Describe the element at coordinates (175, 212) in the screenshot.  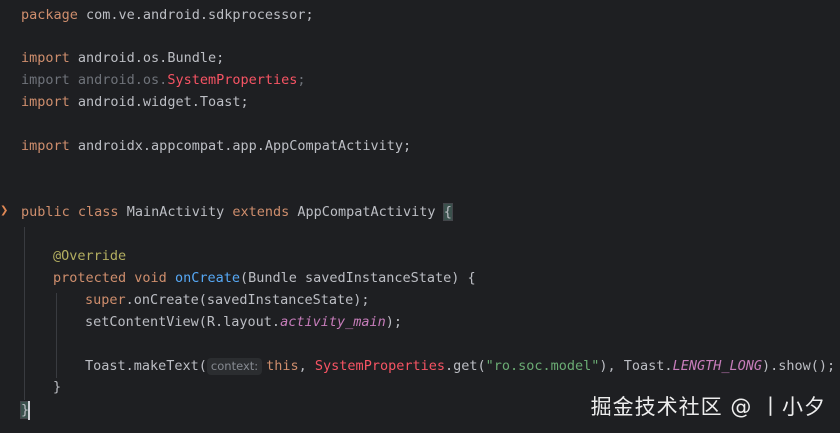
I see `class-name: MainActivity` at that location.